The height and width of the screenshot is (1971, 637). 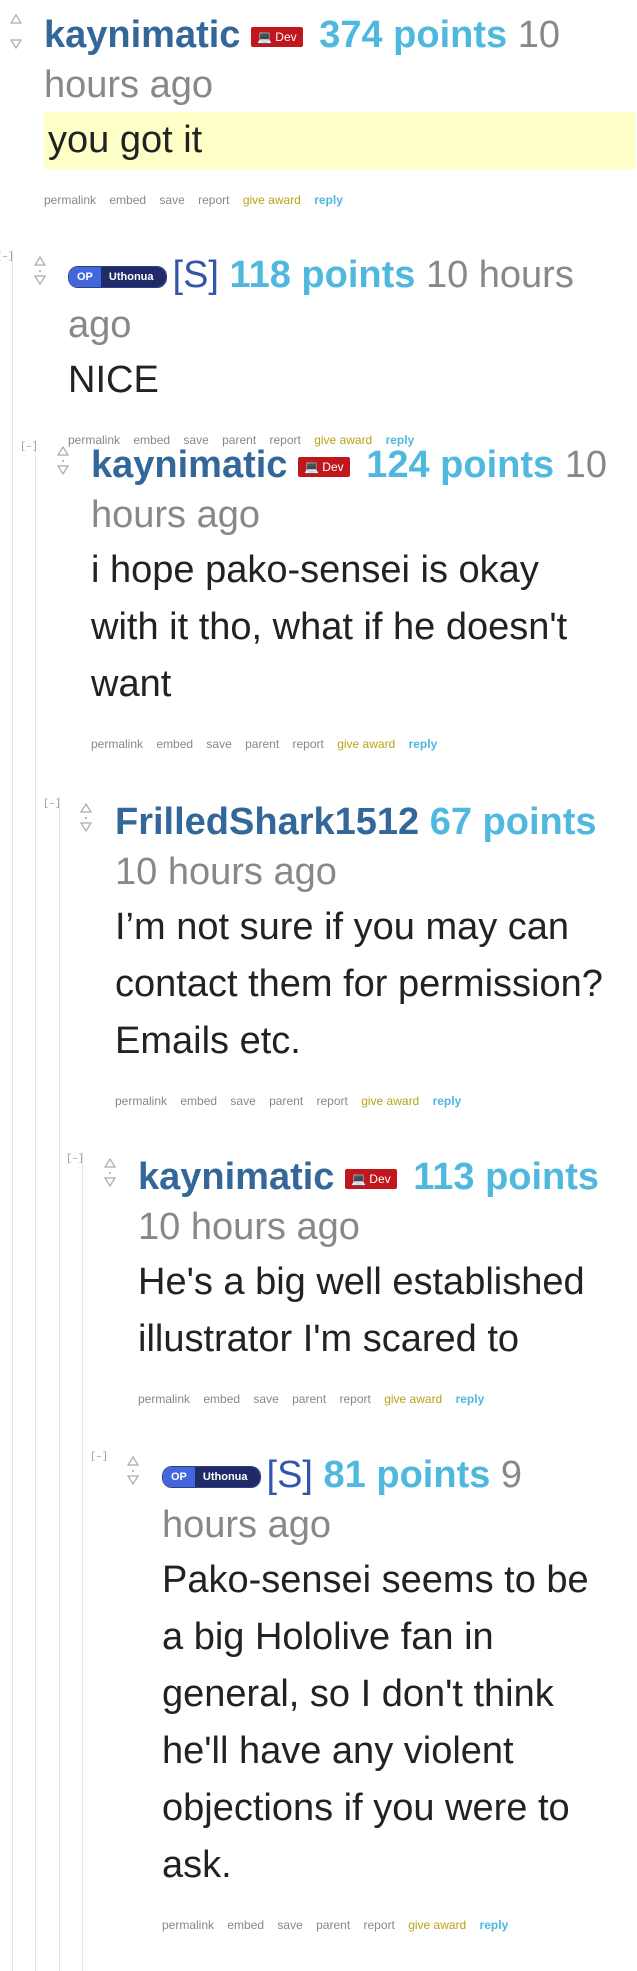 I want to click on score: 124 points, so click(x=460, y=465).